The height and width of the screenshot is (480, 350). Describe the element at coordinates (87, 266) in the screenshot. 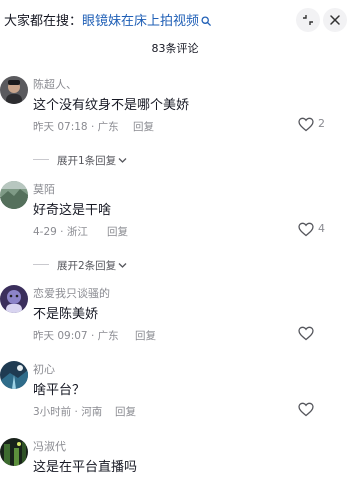

I see `expand-replies-label: 展开2条回复` at that location.